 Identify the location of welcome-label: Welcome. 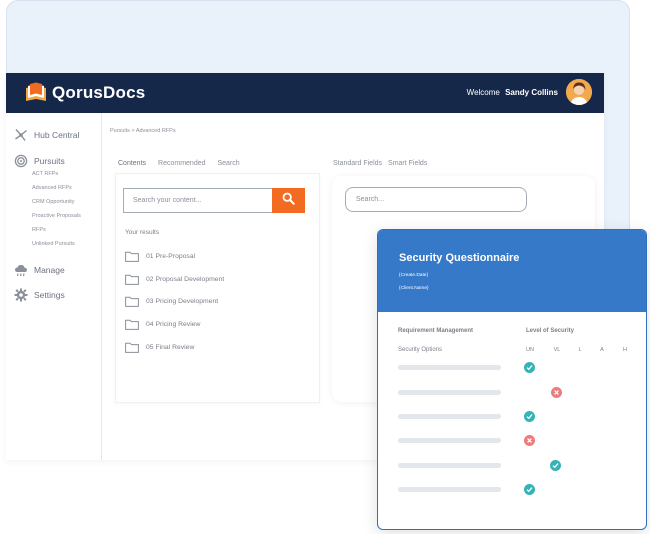
(483, 92).